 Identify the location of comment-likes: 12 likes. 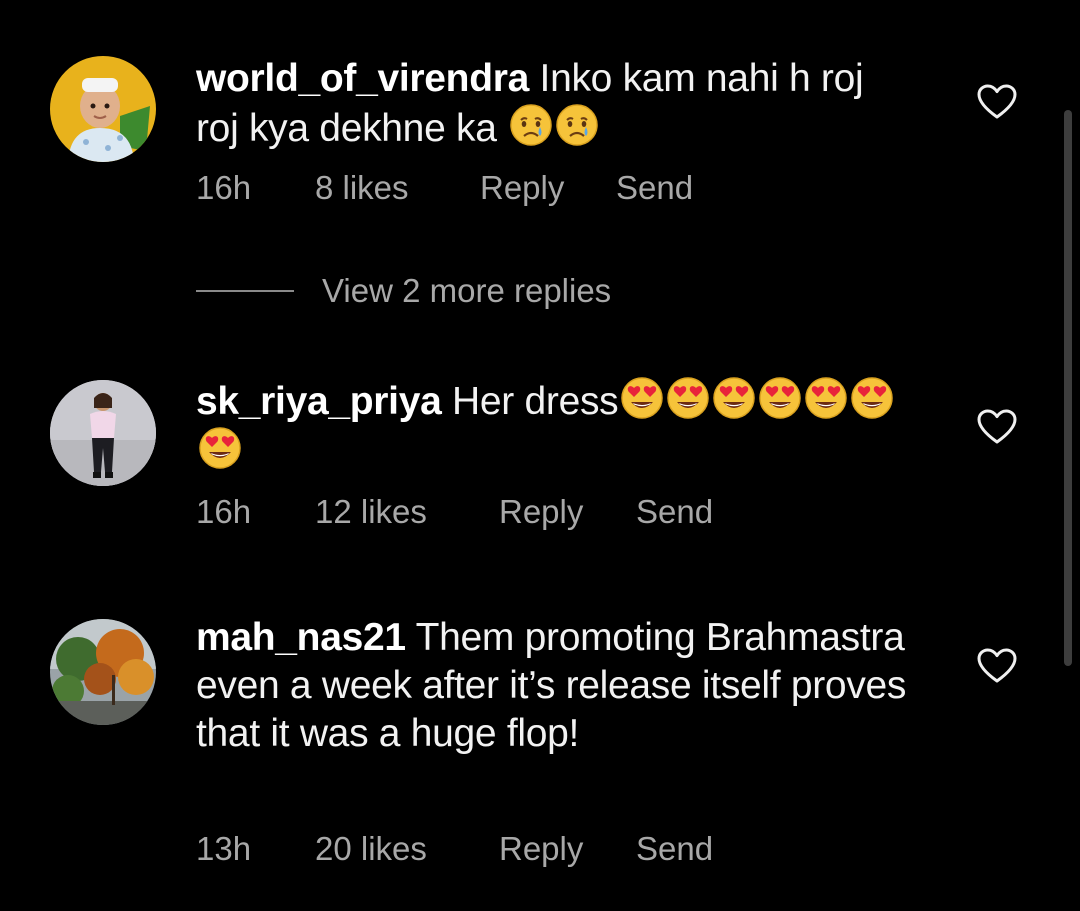
(371, 512).